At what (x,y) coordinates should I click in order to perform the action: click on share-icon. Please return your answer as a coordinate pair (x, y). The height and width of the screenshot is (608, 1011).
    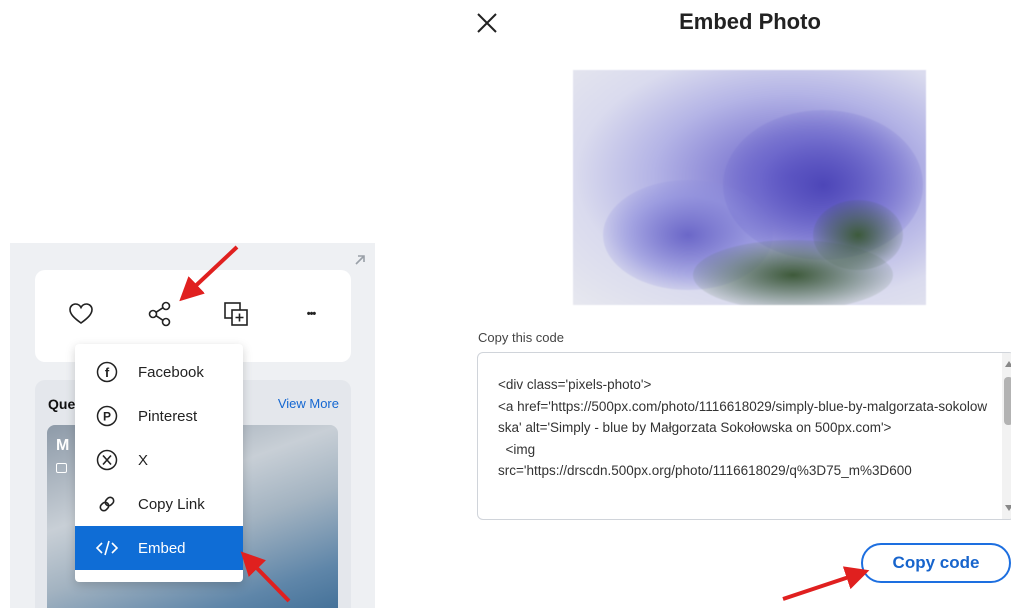
    Looking at the image, I should click on (159, 314).